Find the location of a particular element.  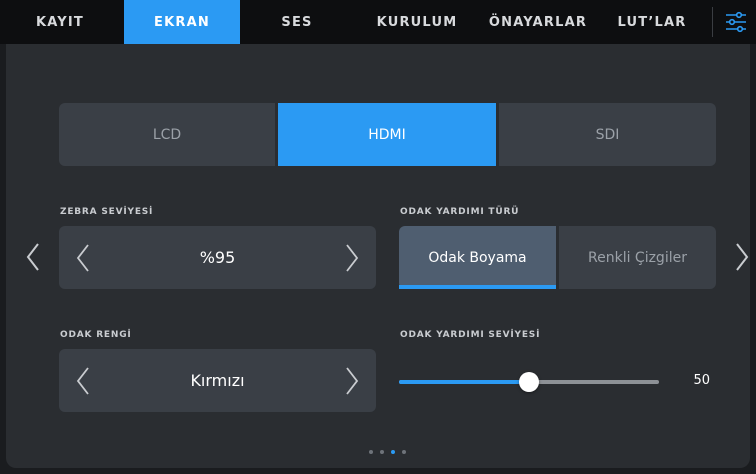

tab-kurulum: KURULUM is located at coordinates (417, 22).